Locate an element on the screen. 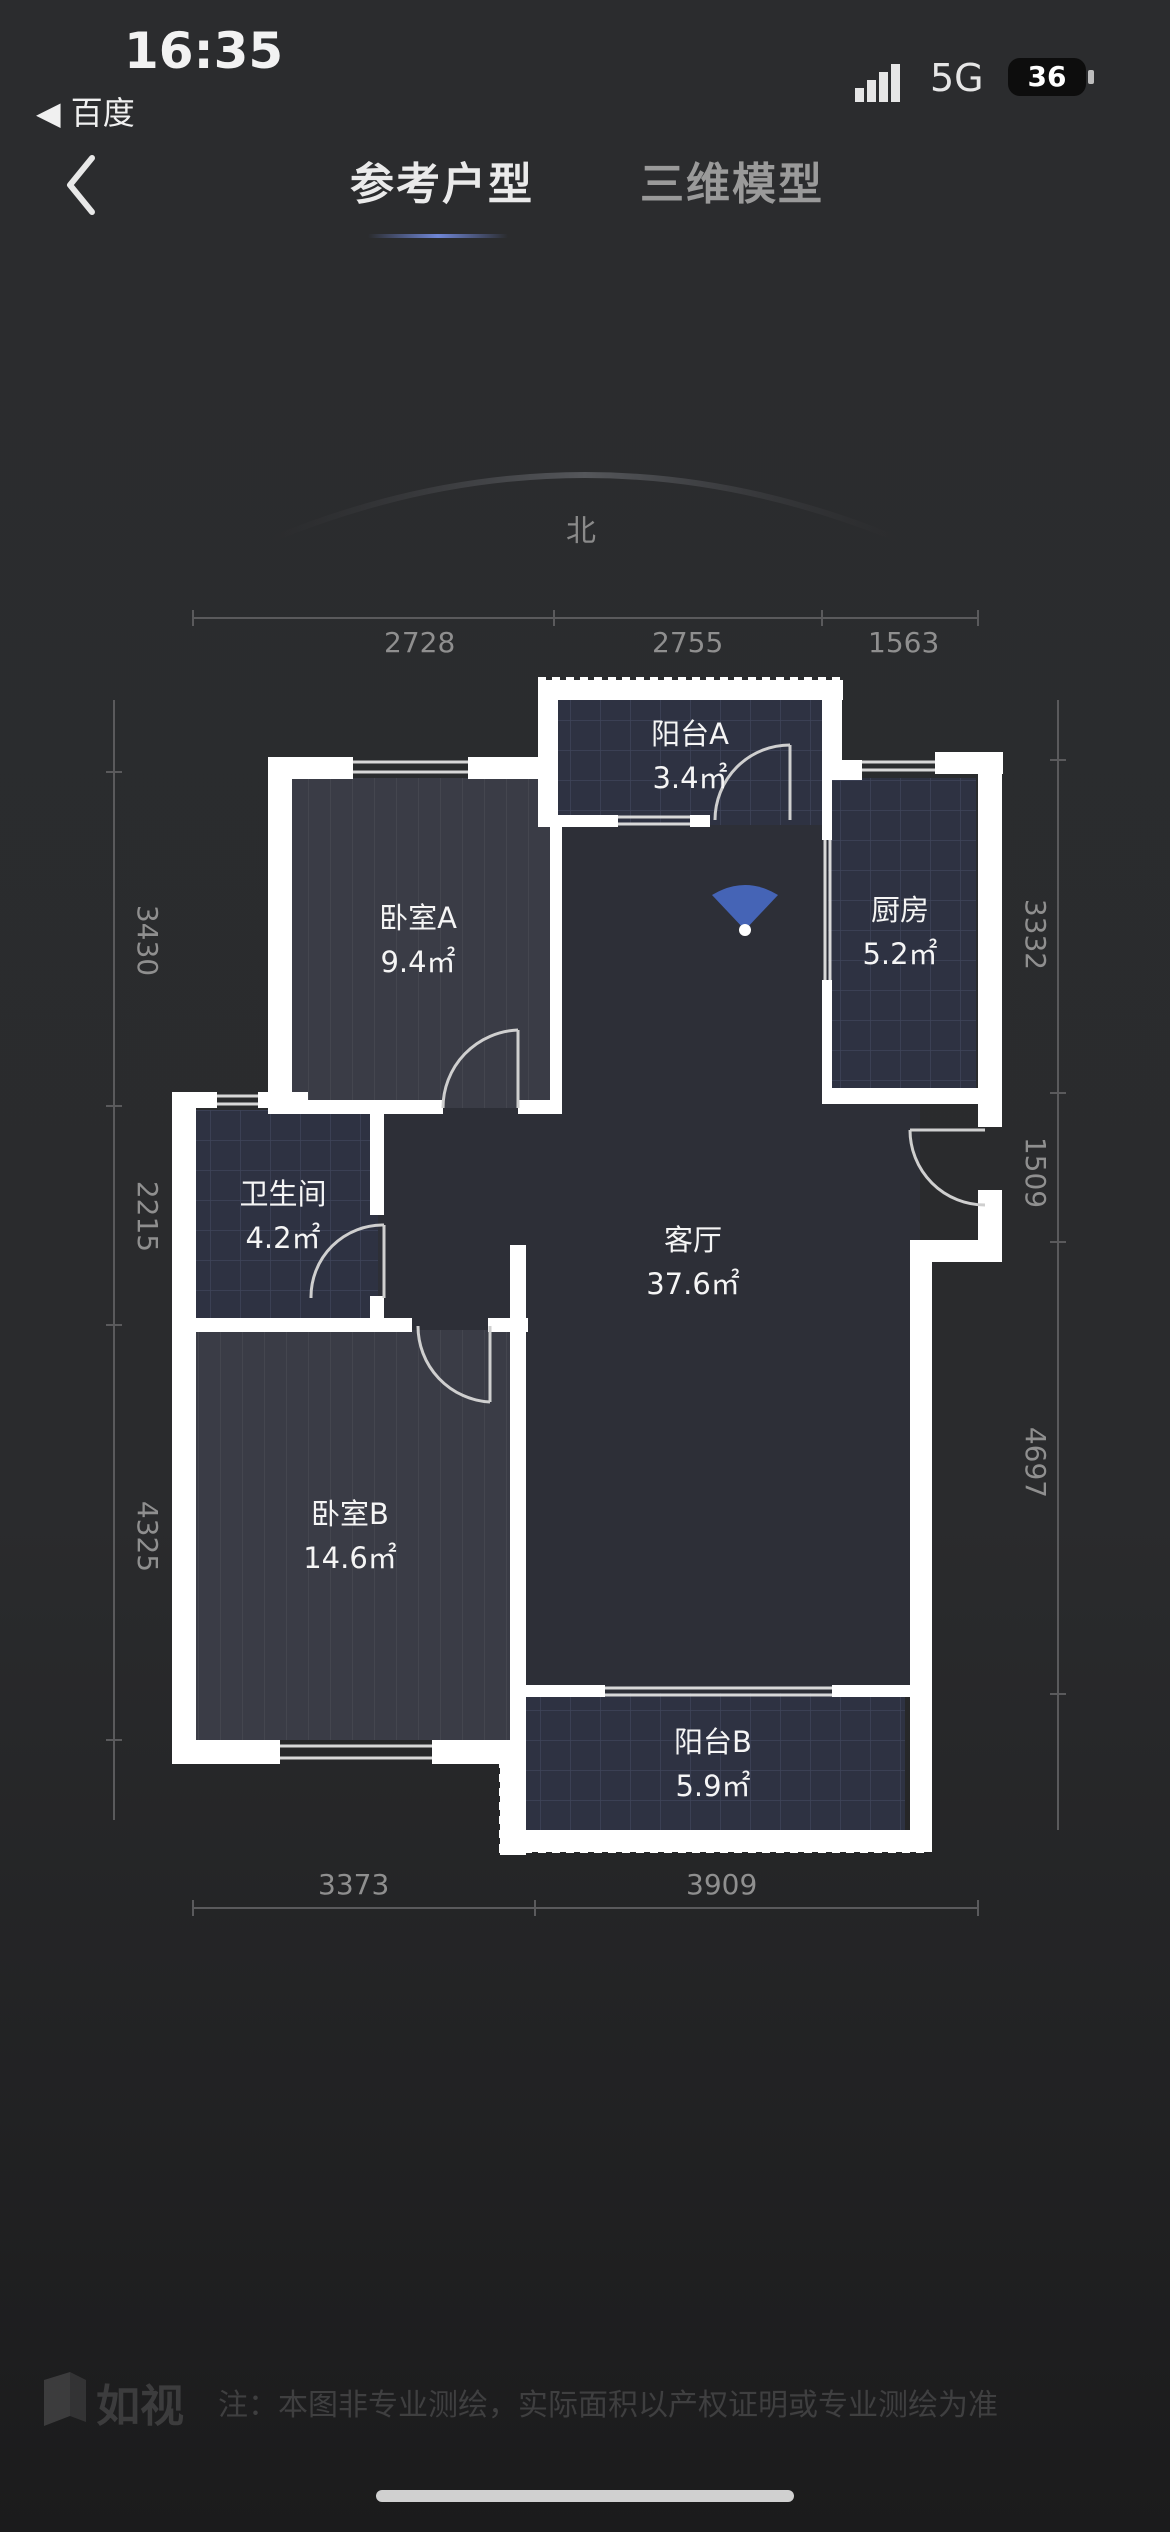  footer-logo-text: 如视 is located at coordinates (140, 2406).